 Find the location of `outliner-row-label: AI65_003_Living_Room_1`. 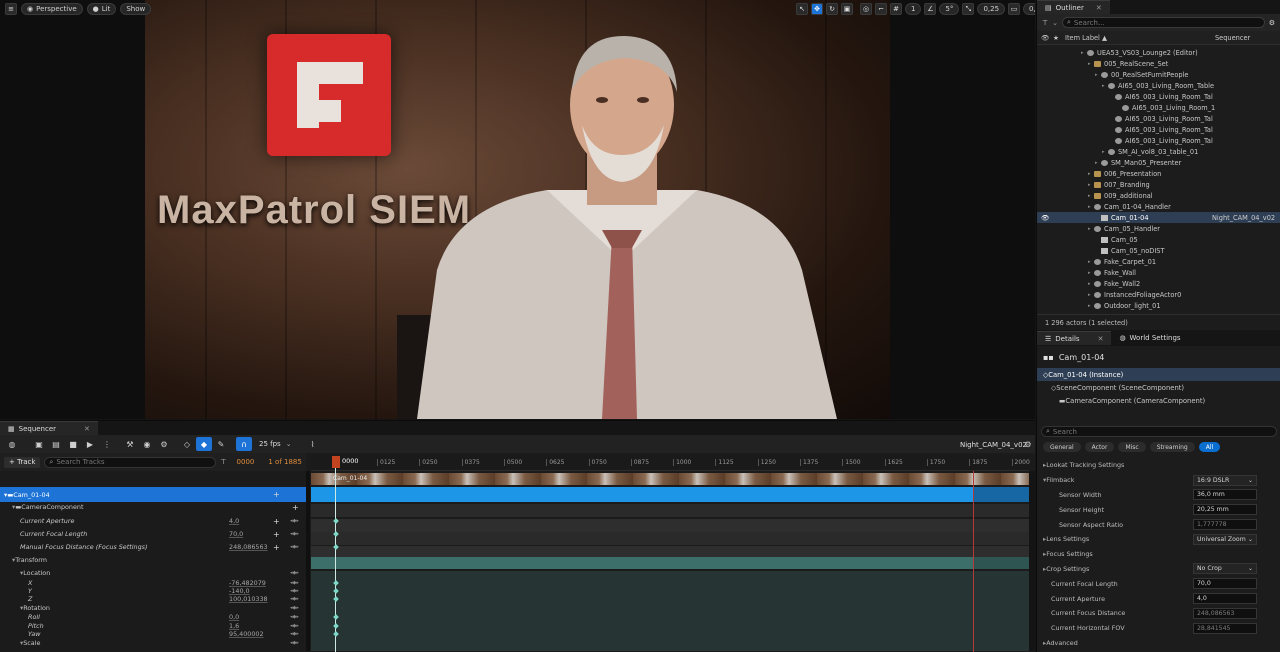

outliner-row-label: AI65_003_Living_Room_1 is located at coordinates (1174, 107).